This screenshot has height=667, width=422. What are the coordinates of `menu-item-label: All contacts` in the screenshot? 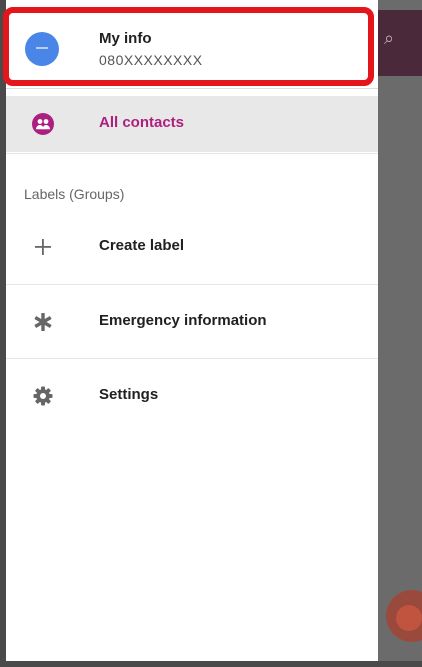 It's located at (142, 122).